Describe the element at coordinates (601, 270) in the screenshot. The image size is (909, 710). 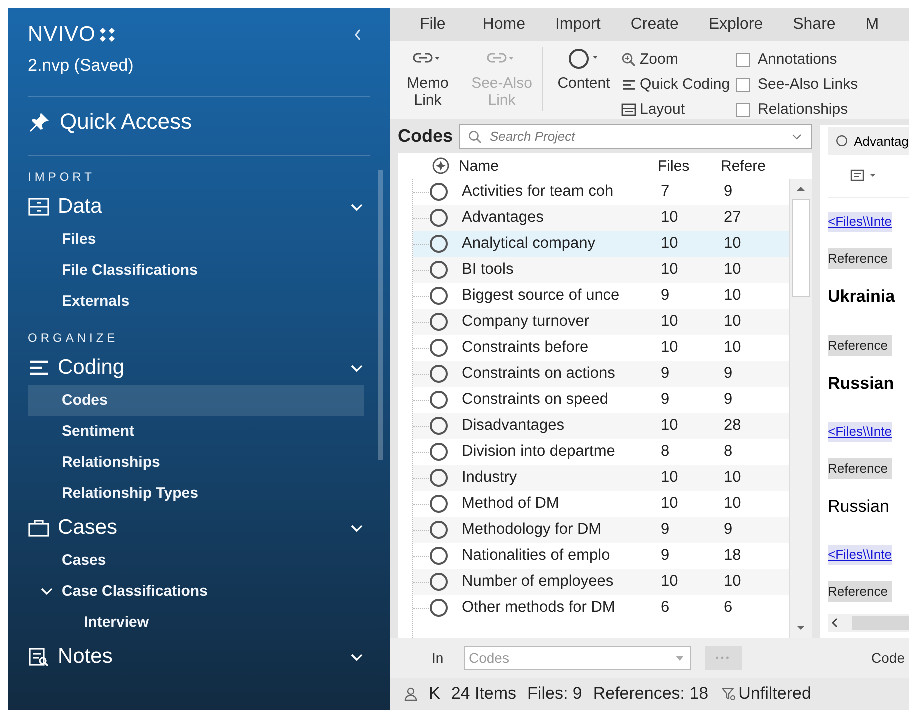
I see `code-row: BI tools 10 10` at that location.